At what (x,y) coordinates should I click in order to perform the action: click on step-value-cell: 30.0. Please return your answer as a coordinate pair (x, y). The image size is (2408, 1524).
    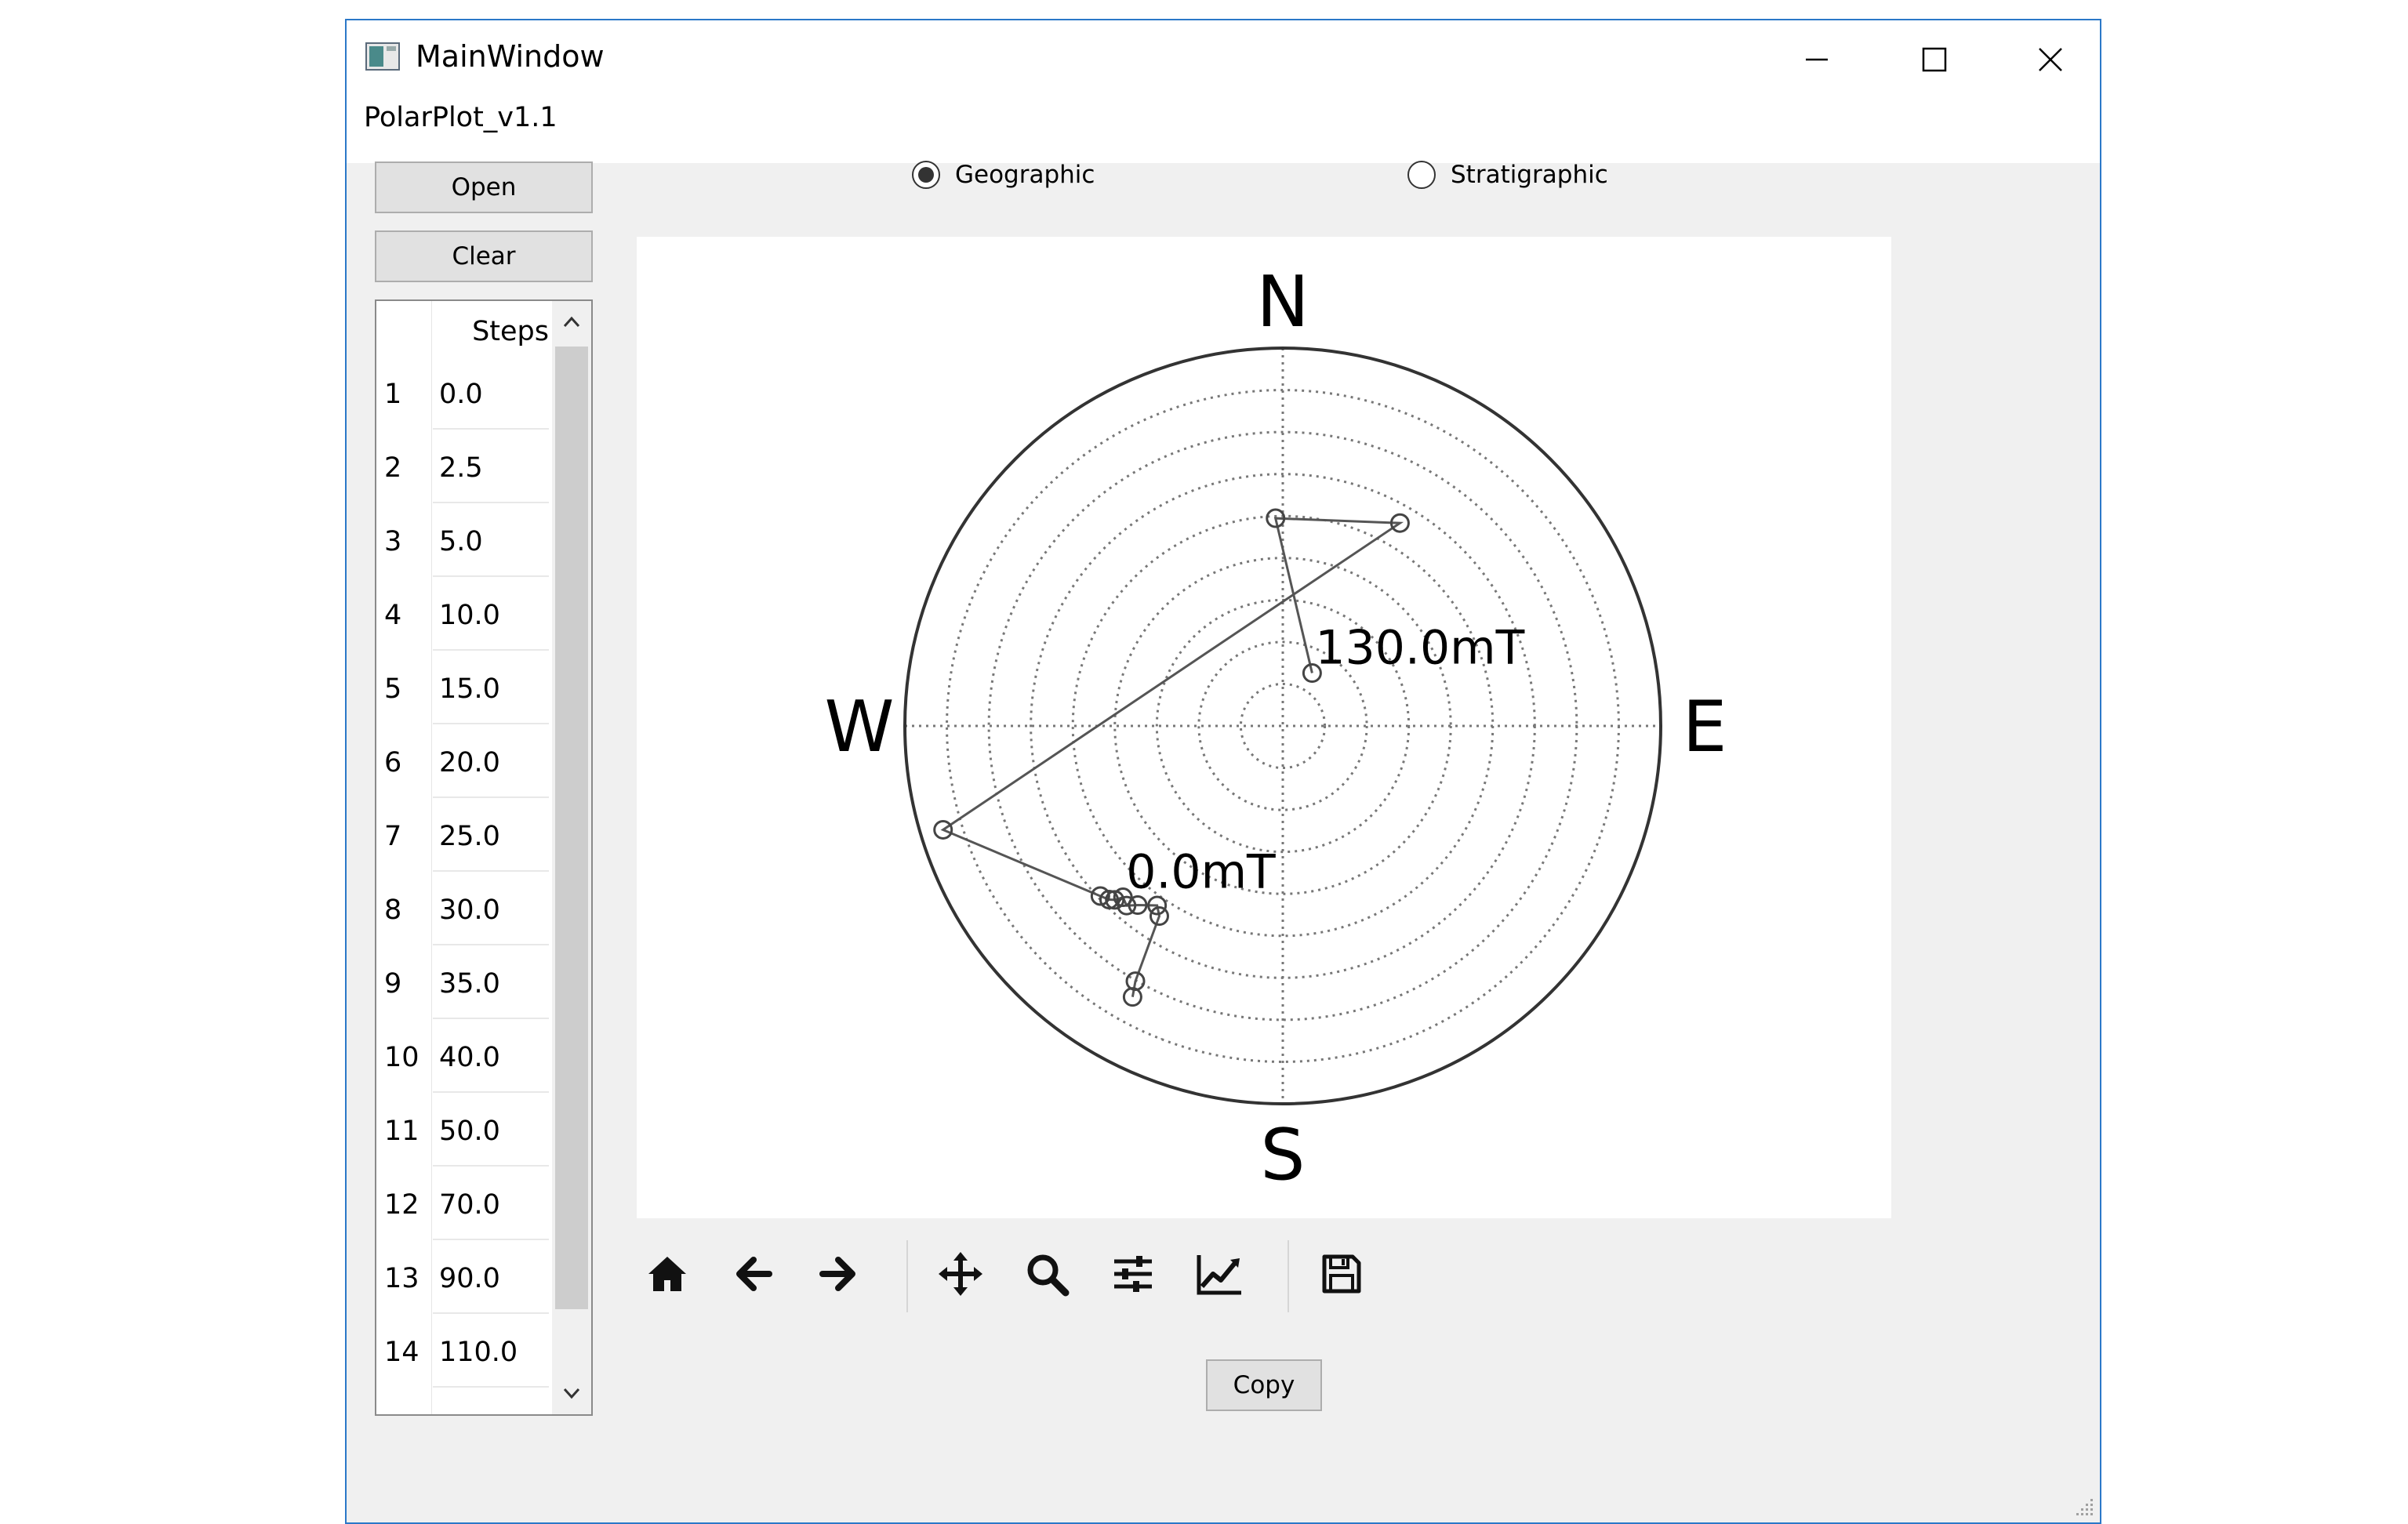
    Looking at the image, I should click on (491, 909).